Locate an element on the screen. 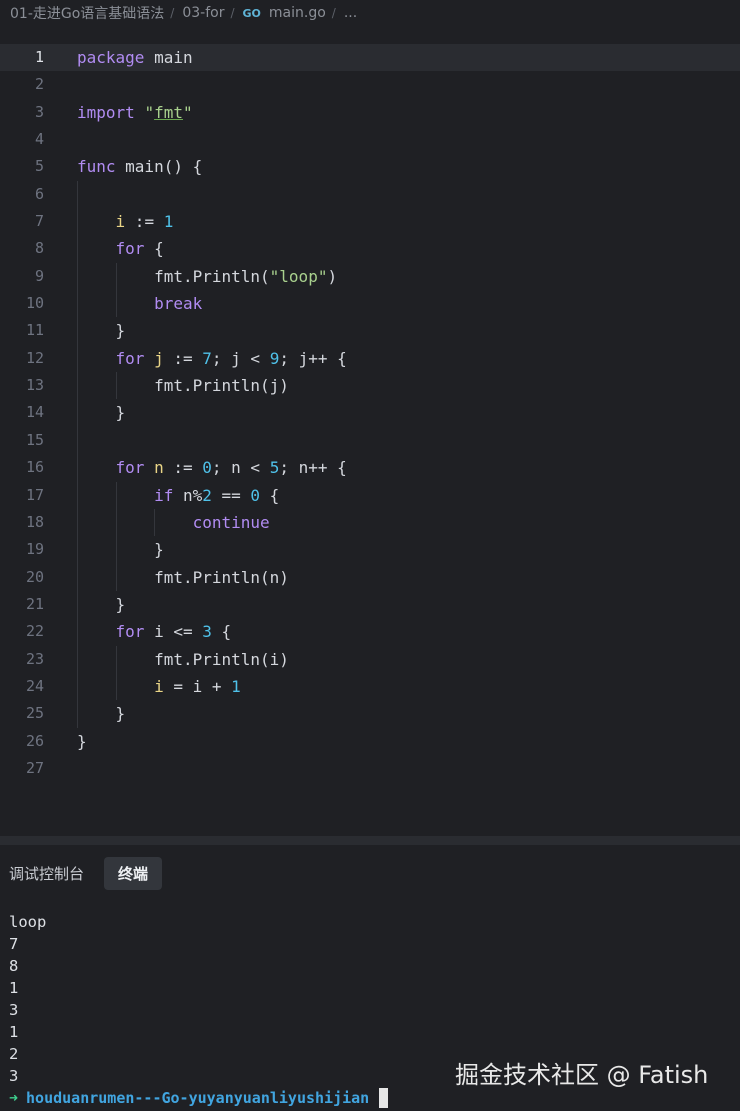 The image size is (740, 1111). code-text: break is located at coordinates (178, 304).